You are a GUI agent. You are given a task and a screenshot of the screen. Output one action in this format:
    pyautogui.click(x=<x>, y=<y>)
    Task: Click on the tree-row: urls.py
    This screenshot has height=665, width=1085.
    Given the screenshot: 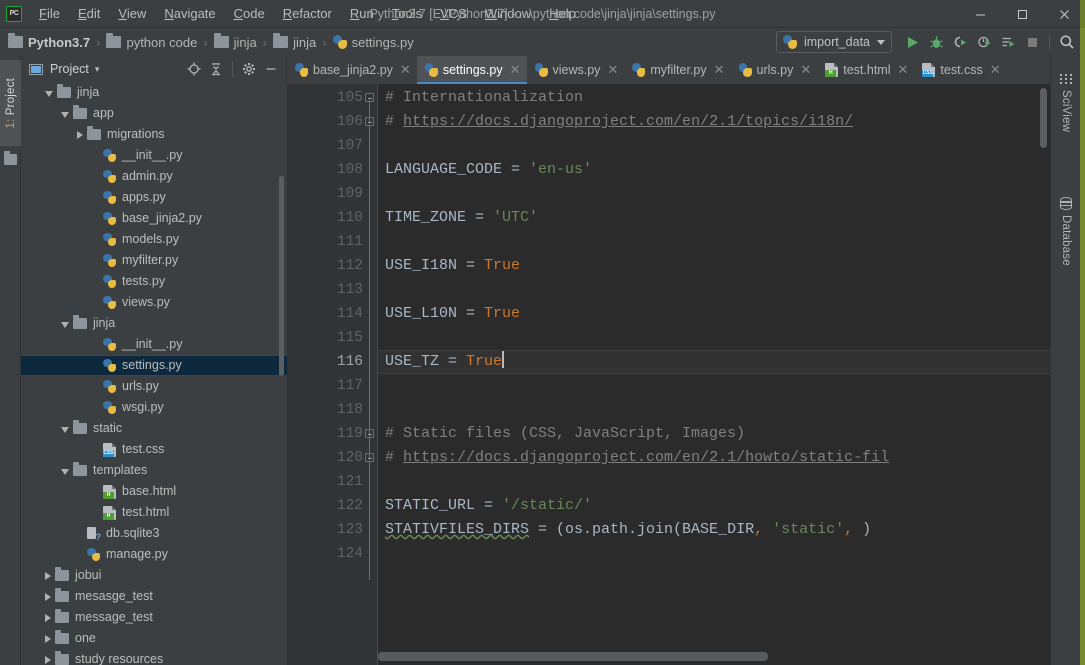 What is the action you would take?
    pyautogui.click(x=154, y=386)
    